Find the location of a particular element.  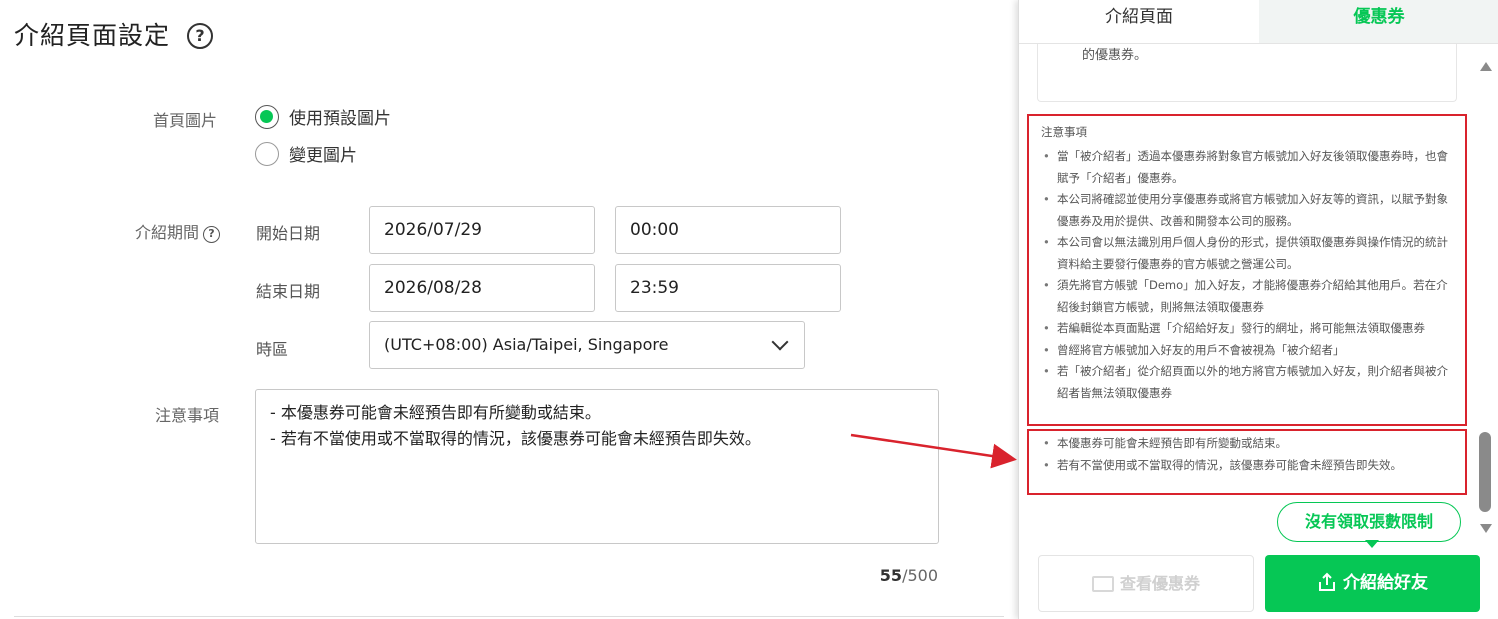

share-to-friends-label: 介紹給好友 is located at coordinates (1385, 583).